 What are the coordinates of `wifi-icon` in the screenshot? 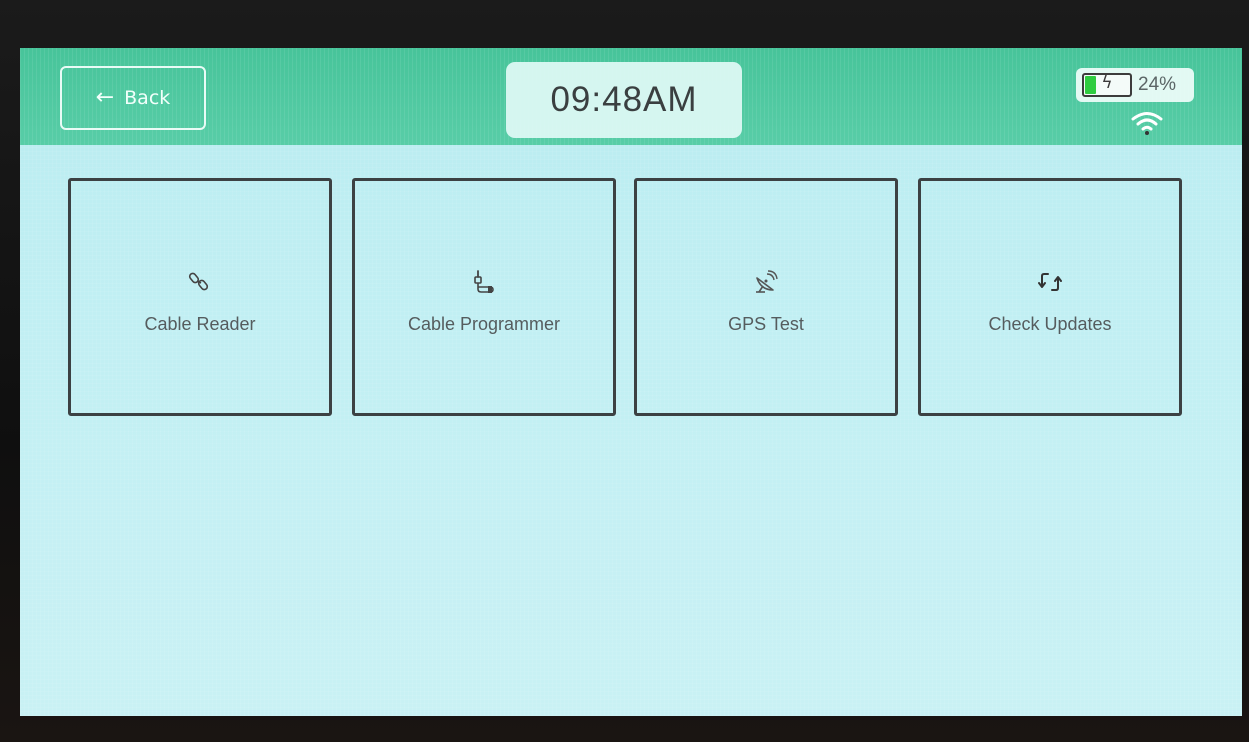 It's located at (1147, 123).